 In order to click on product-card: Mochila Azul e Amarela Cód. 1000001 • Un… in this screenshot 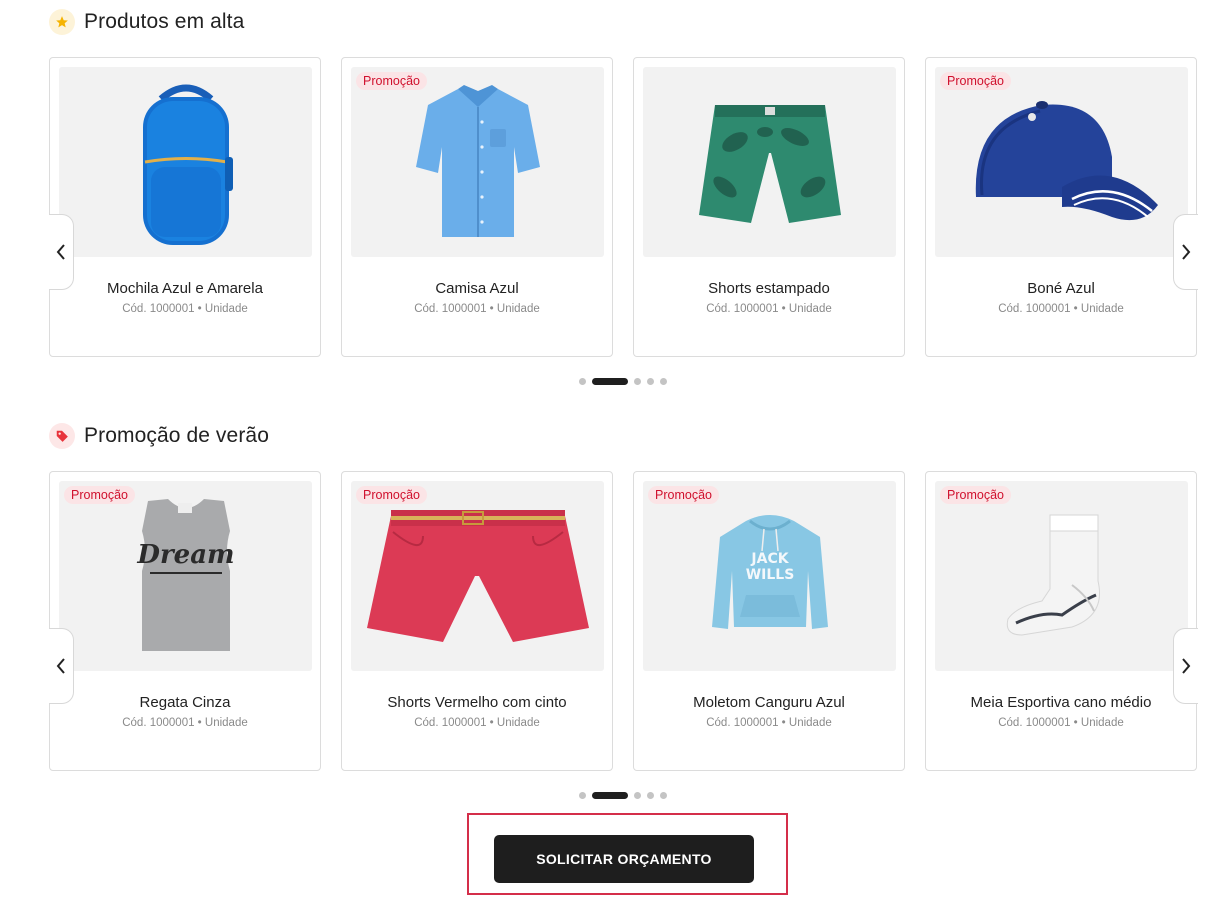, I will do `click(185, 207)`.